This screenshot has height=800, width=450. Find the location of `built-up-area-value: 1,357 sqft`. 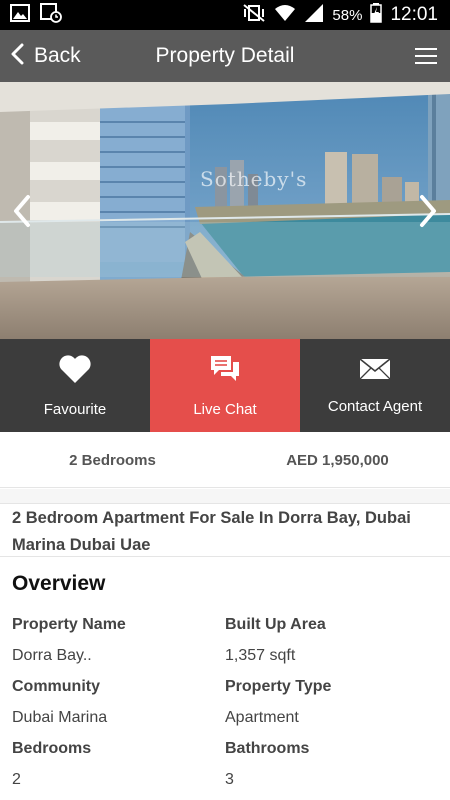

built-up-area-value: 1,357 sqft is located at coordinates (260, 655).